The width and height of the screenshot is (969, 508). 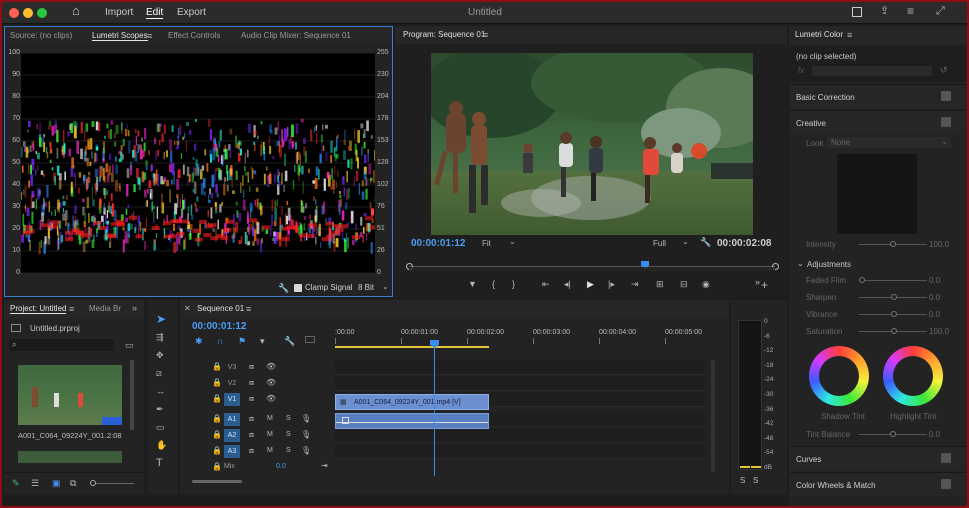 I want to click on slip-tool-icon: ↔, so click(x=160, y=391).